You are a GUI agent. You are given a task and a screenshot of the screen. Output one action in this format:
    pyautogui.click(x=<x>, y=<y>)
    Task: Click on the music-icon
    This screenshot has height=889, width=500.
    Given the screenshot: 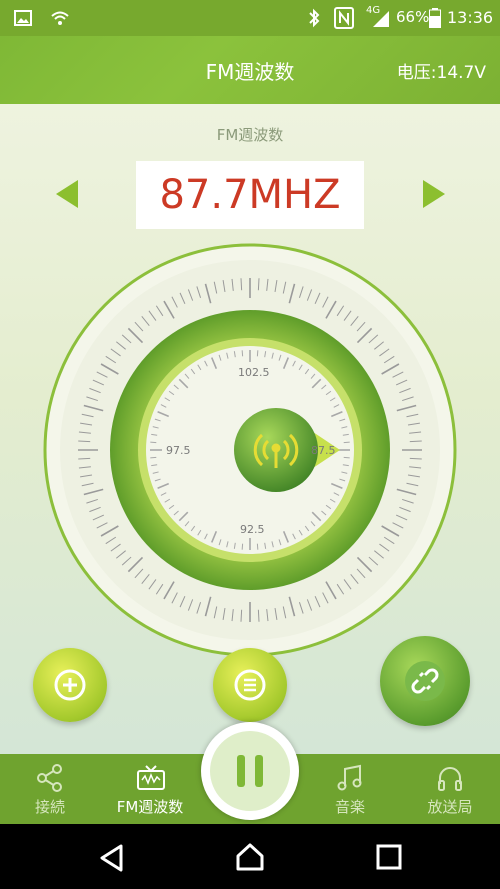 What is the action you would take?
    pyautogui.click(x=349, y=777)
    